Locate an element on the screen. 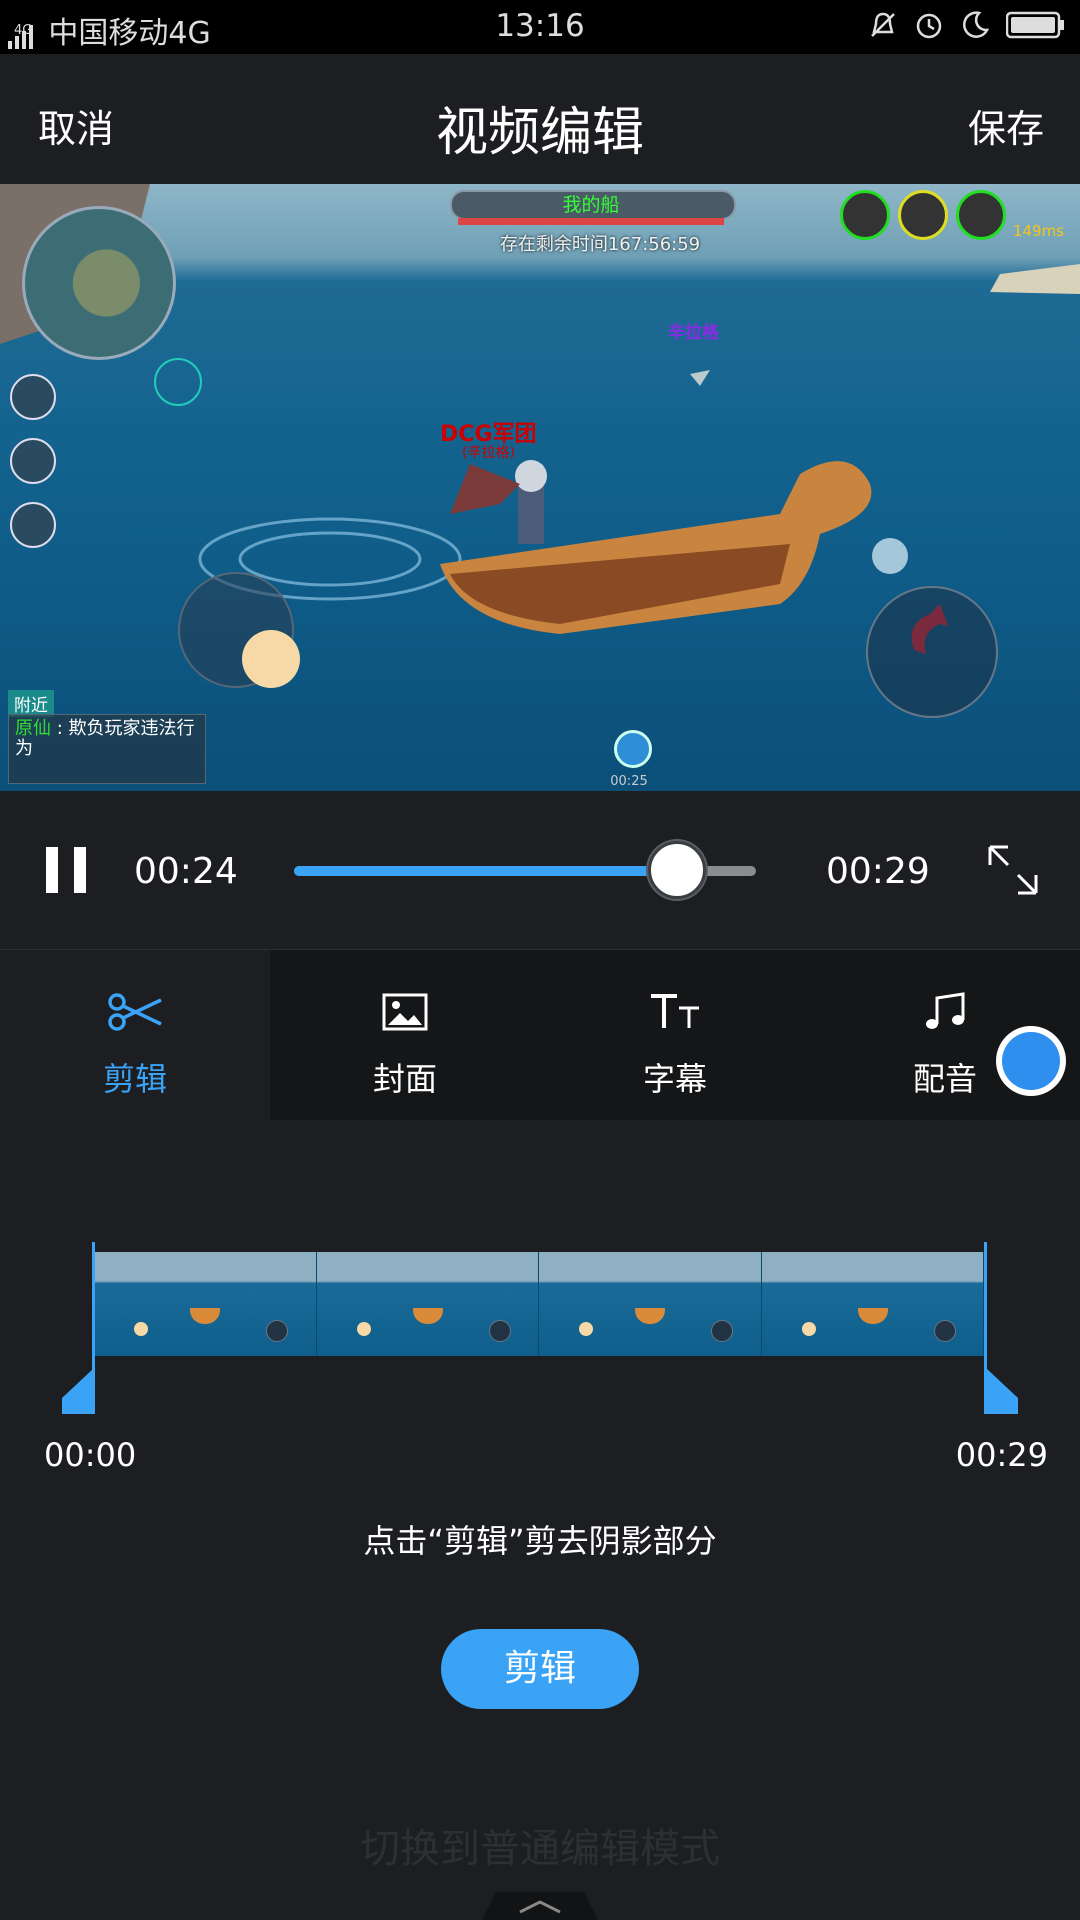 The width and height of the screenshot is (1080, 1920). trim-start-handle is located at coordinates (79, 1391).